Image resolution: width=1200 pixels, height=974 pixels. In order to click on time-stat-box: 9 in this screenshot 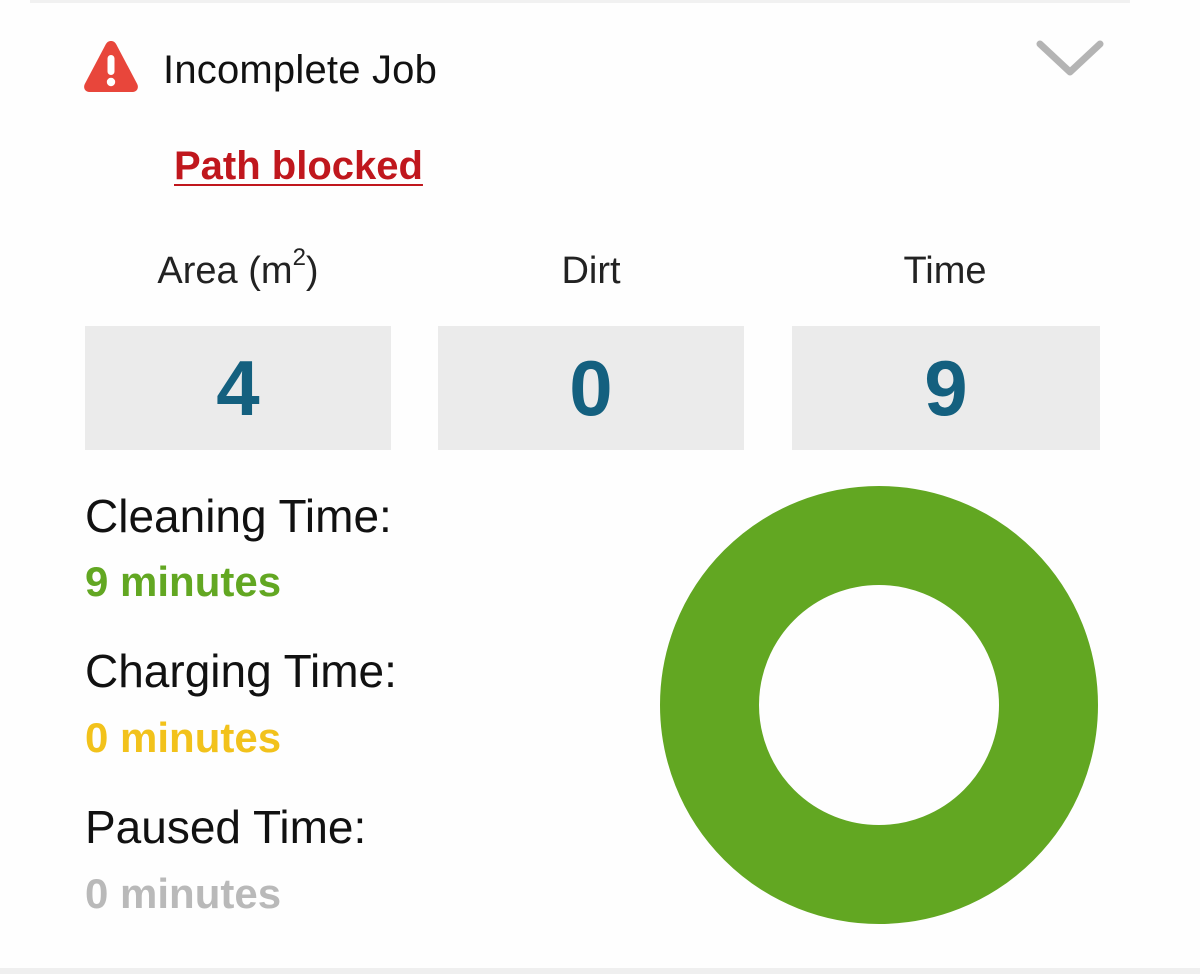, I will do `click(946, 388)`.